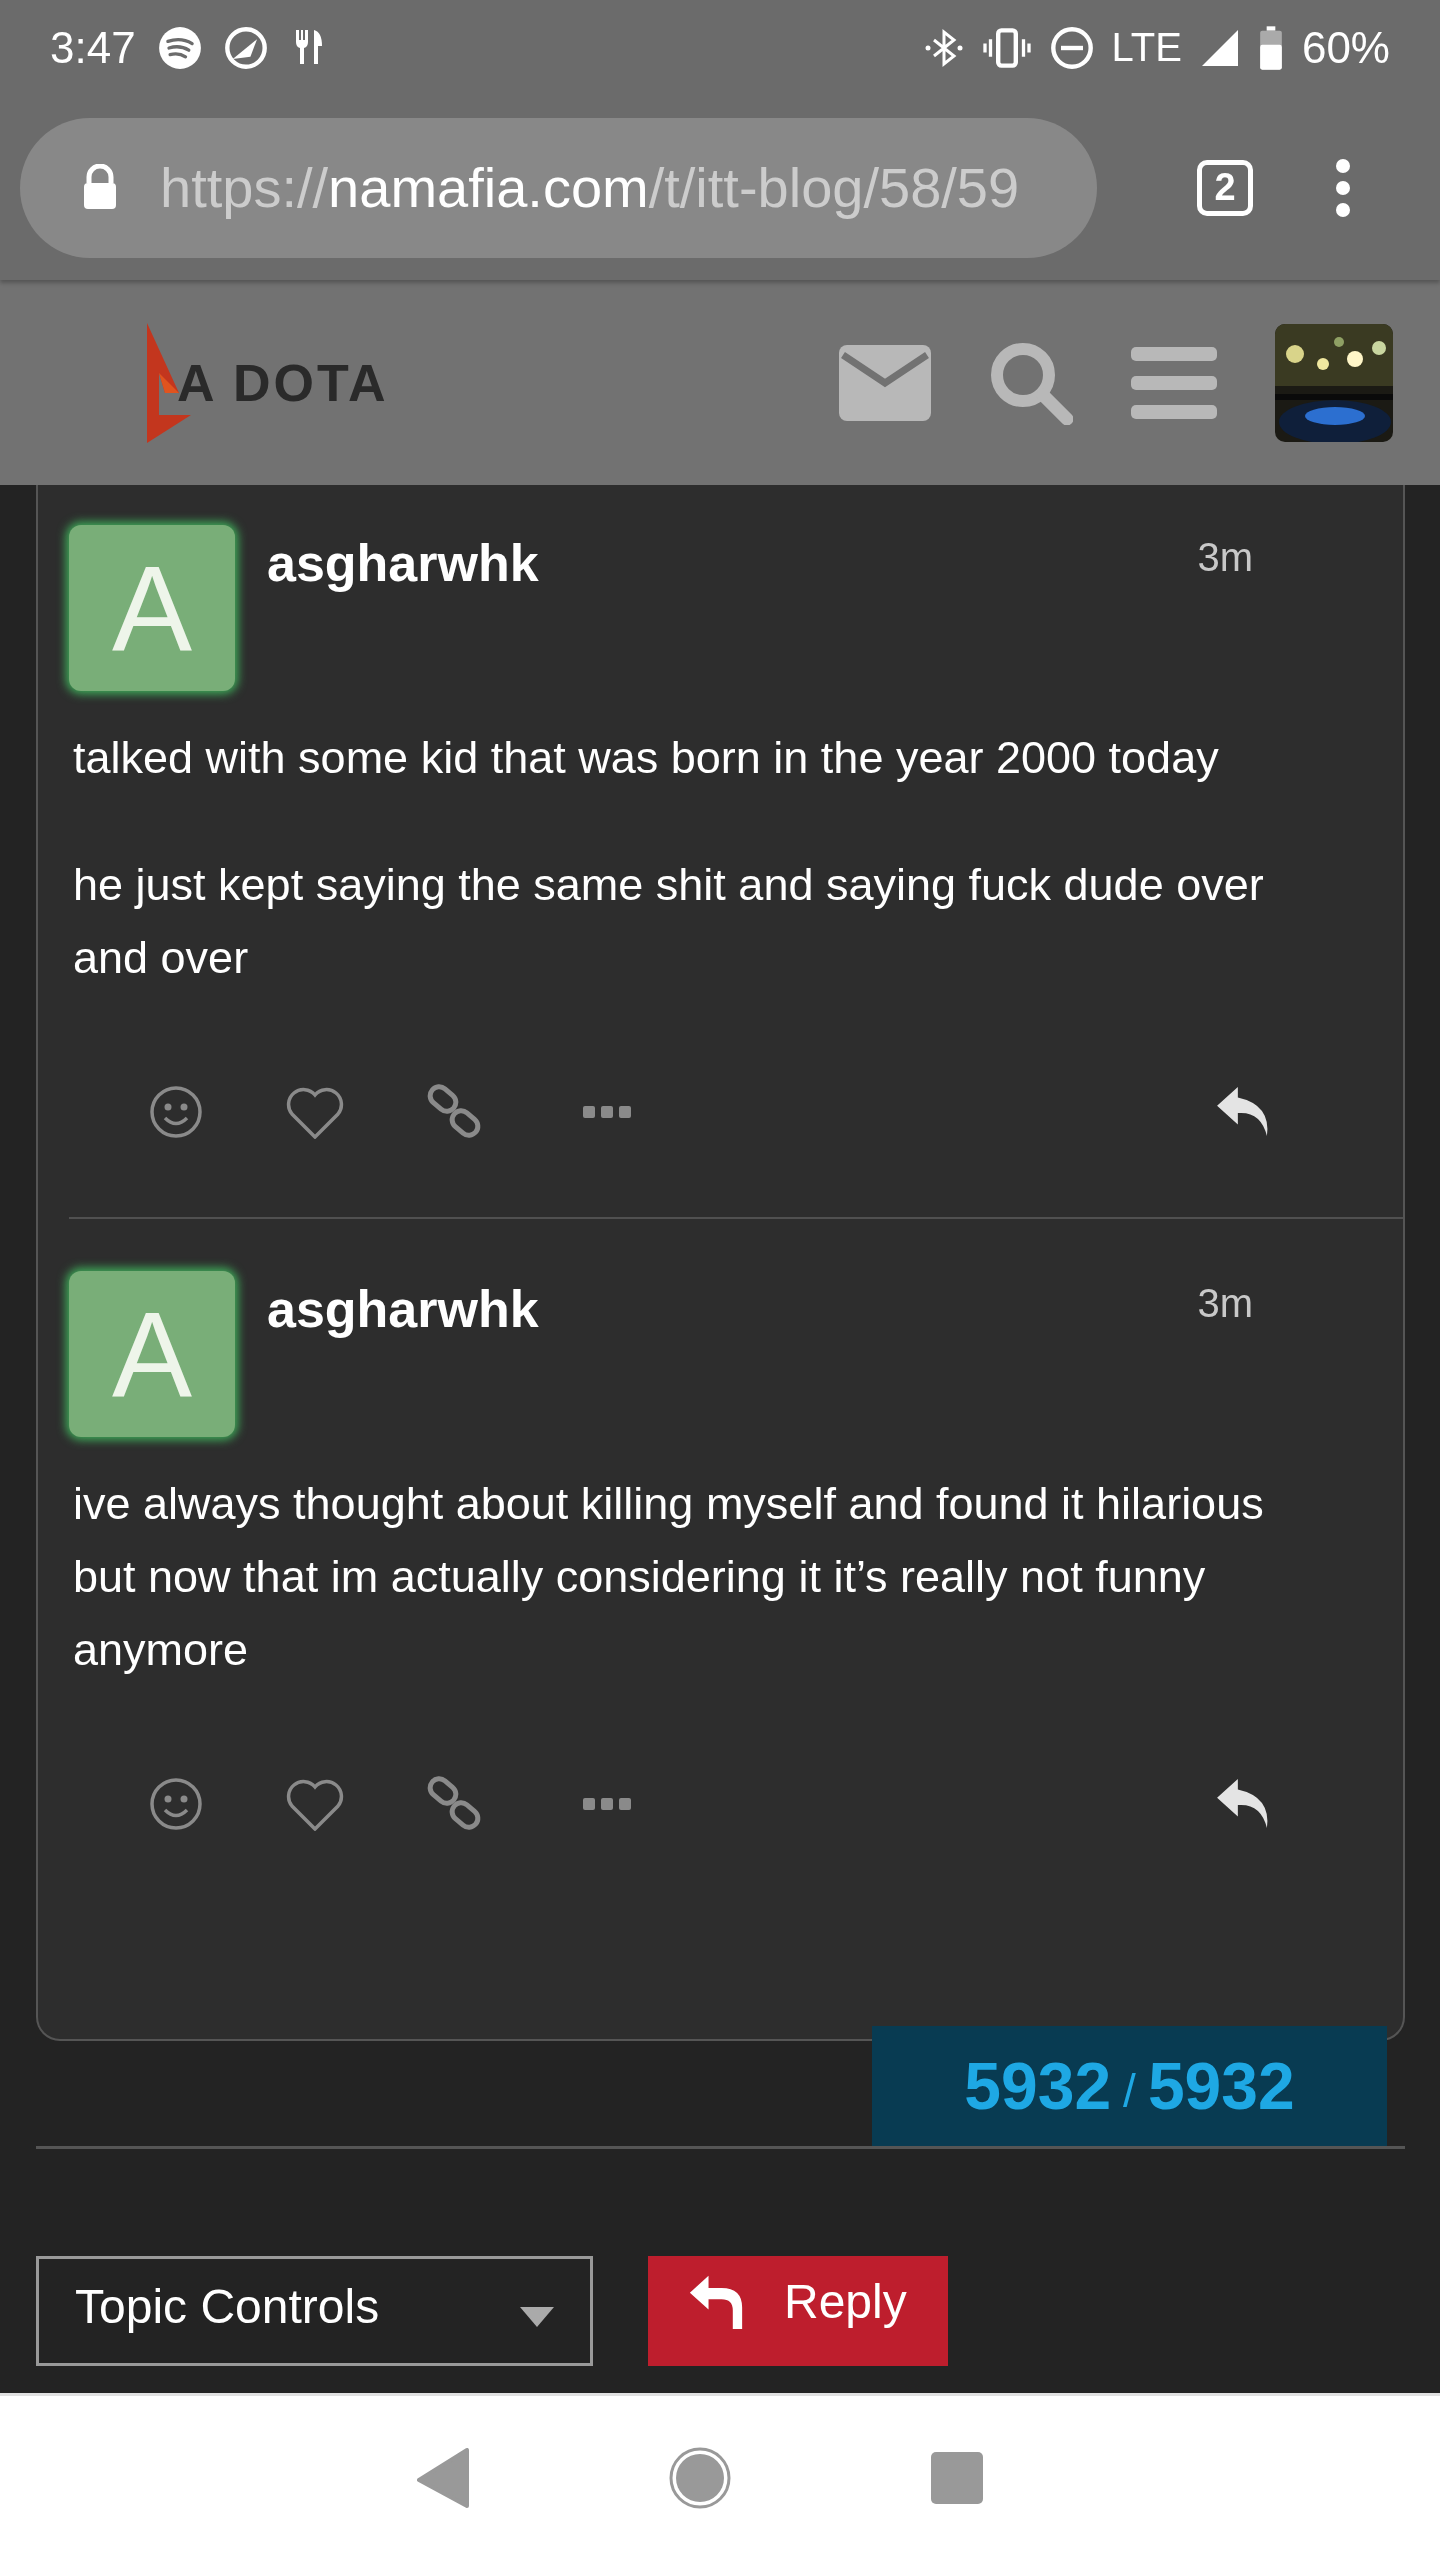 This screenshot has height=2560, width=1440. I want to click on total-post-number: 5932, so click(1221, 2086).